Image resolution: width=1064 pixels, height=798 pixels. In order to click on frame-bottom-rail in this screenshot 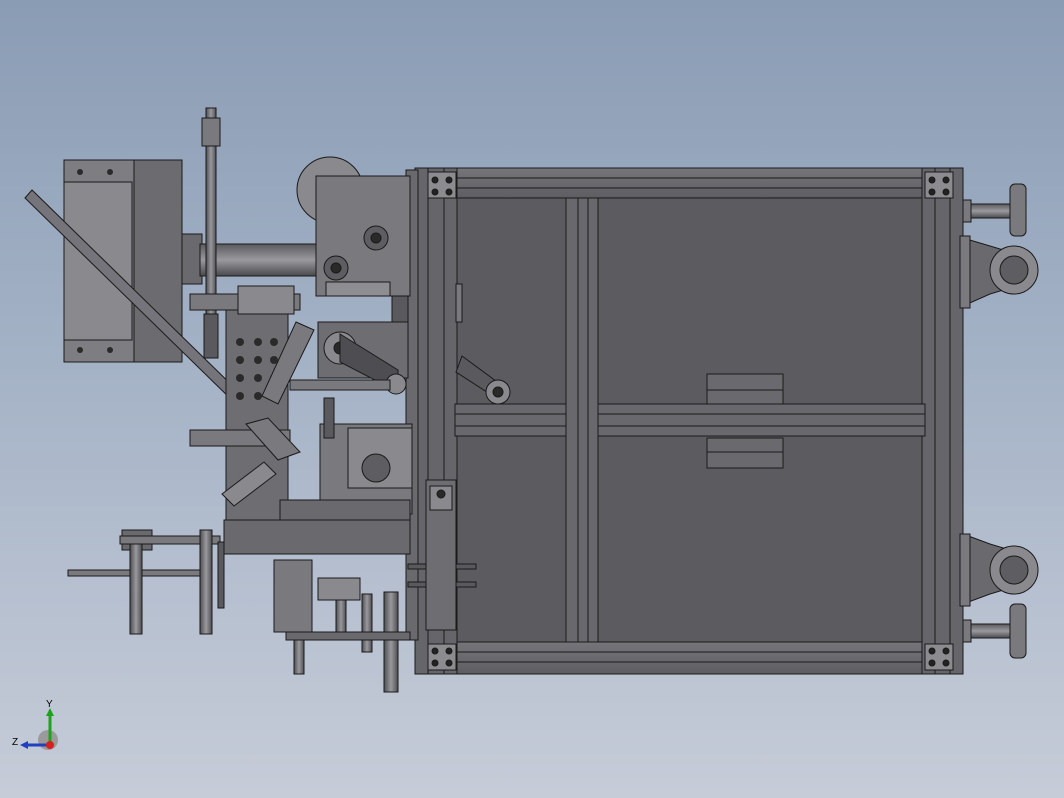, I will do `click(689, 658)`.